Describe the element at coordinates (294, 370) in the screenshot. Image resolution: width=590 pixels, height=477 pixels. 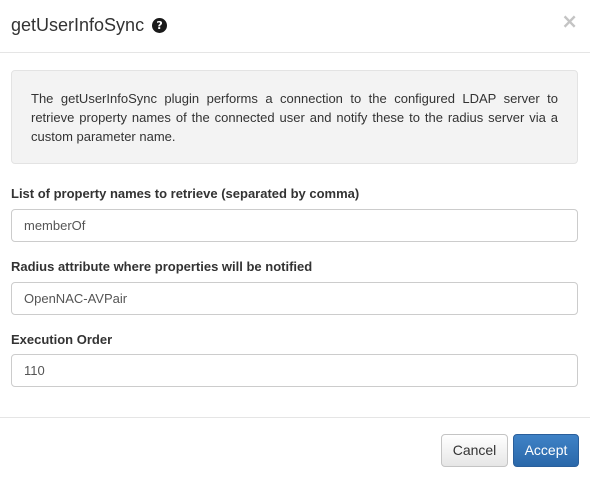
I see `execution-order-input` at that location.